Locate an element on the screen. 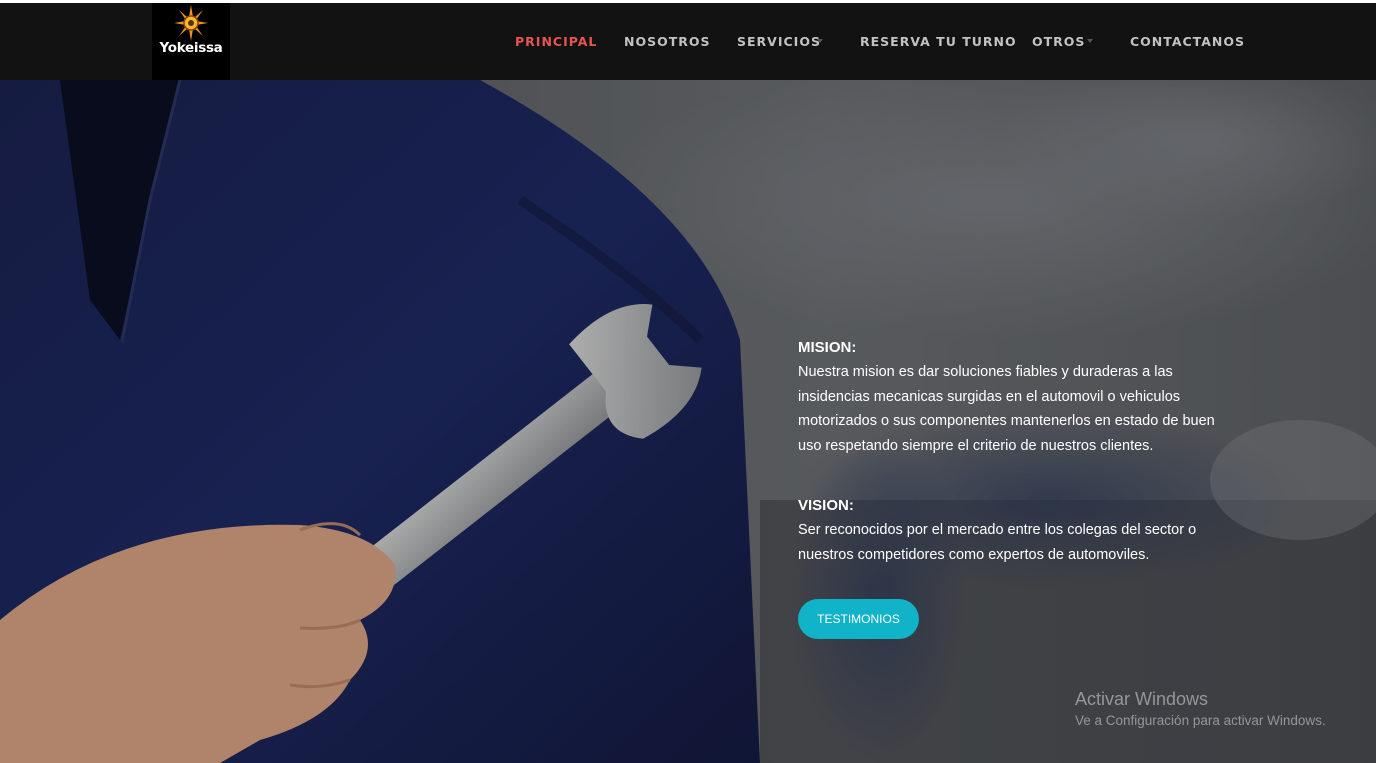  mision-heading: MISION: is located at coordinates (827, 347).